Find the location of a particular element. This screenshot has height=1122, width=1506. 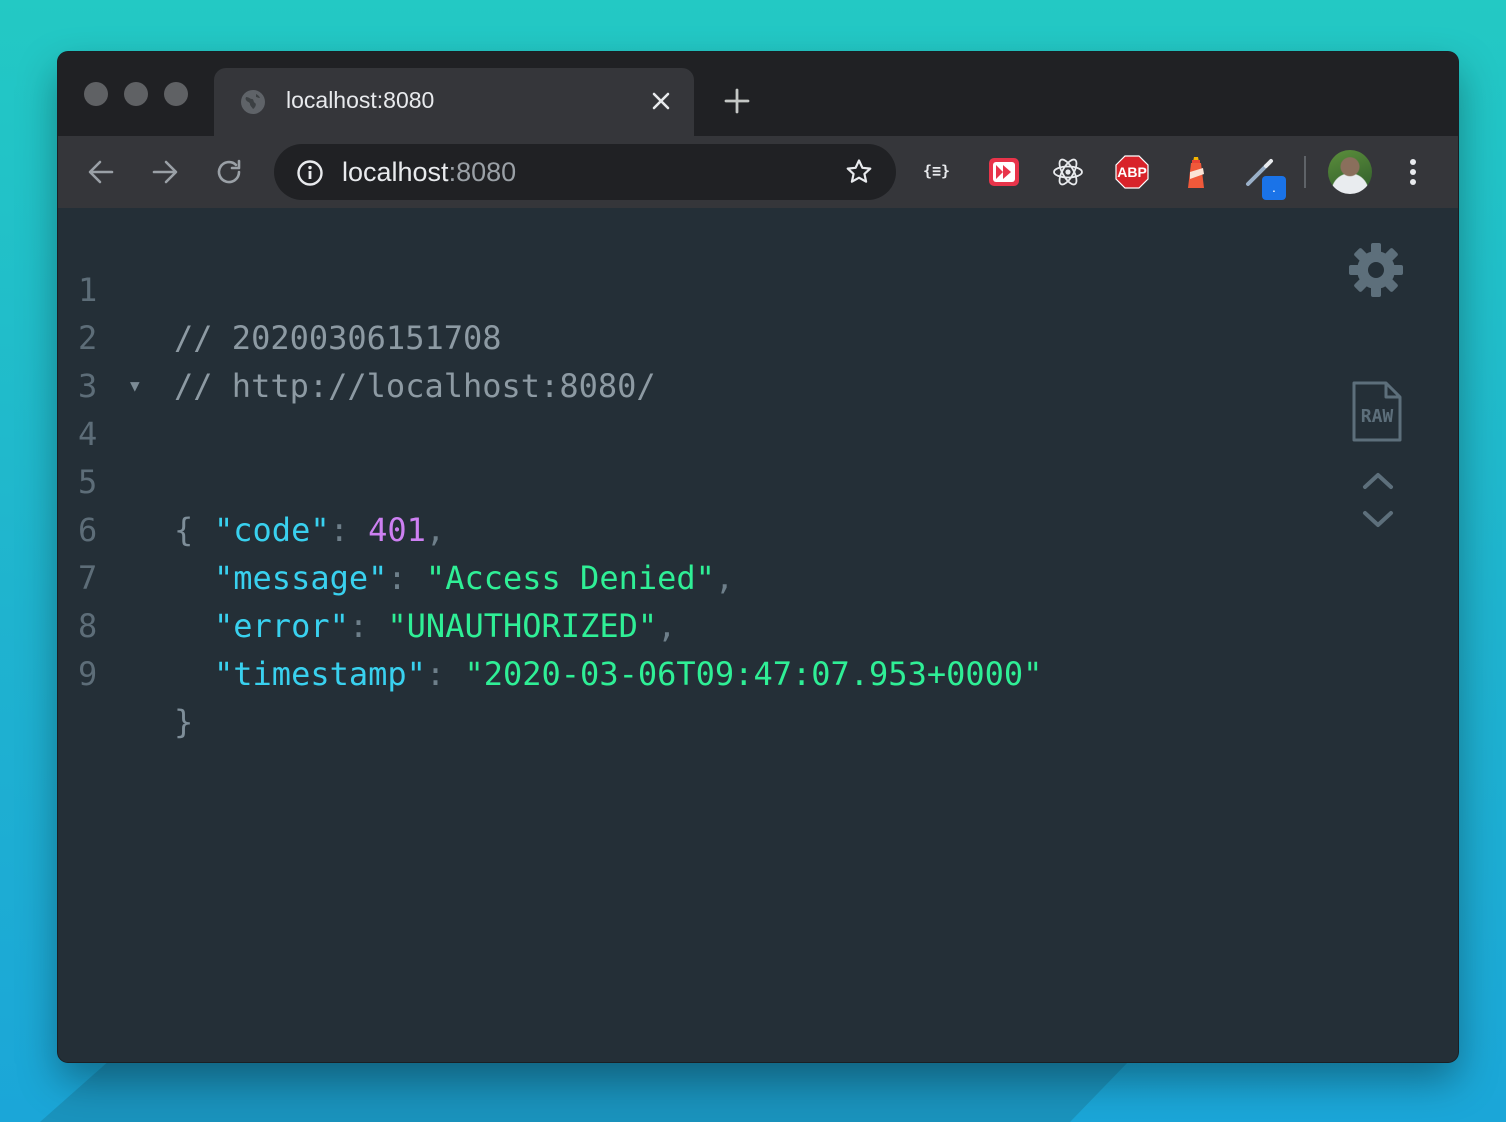

json-key: "timestamp" is located at coordinates (320, 674).